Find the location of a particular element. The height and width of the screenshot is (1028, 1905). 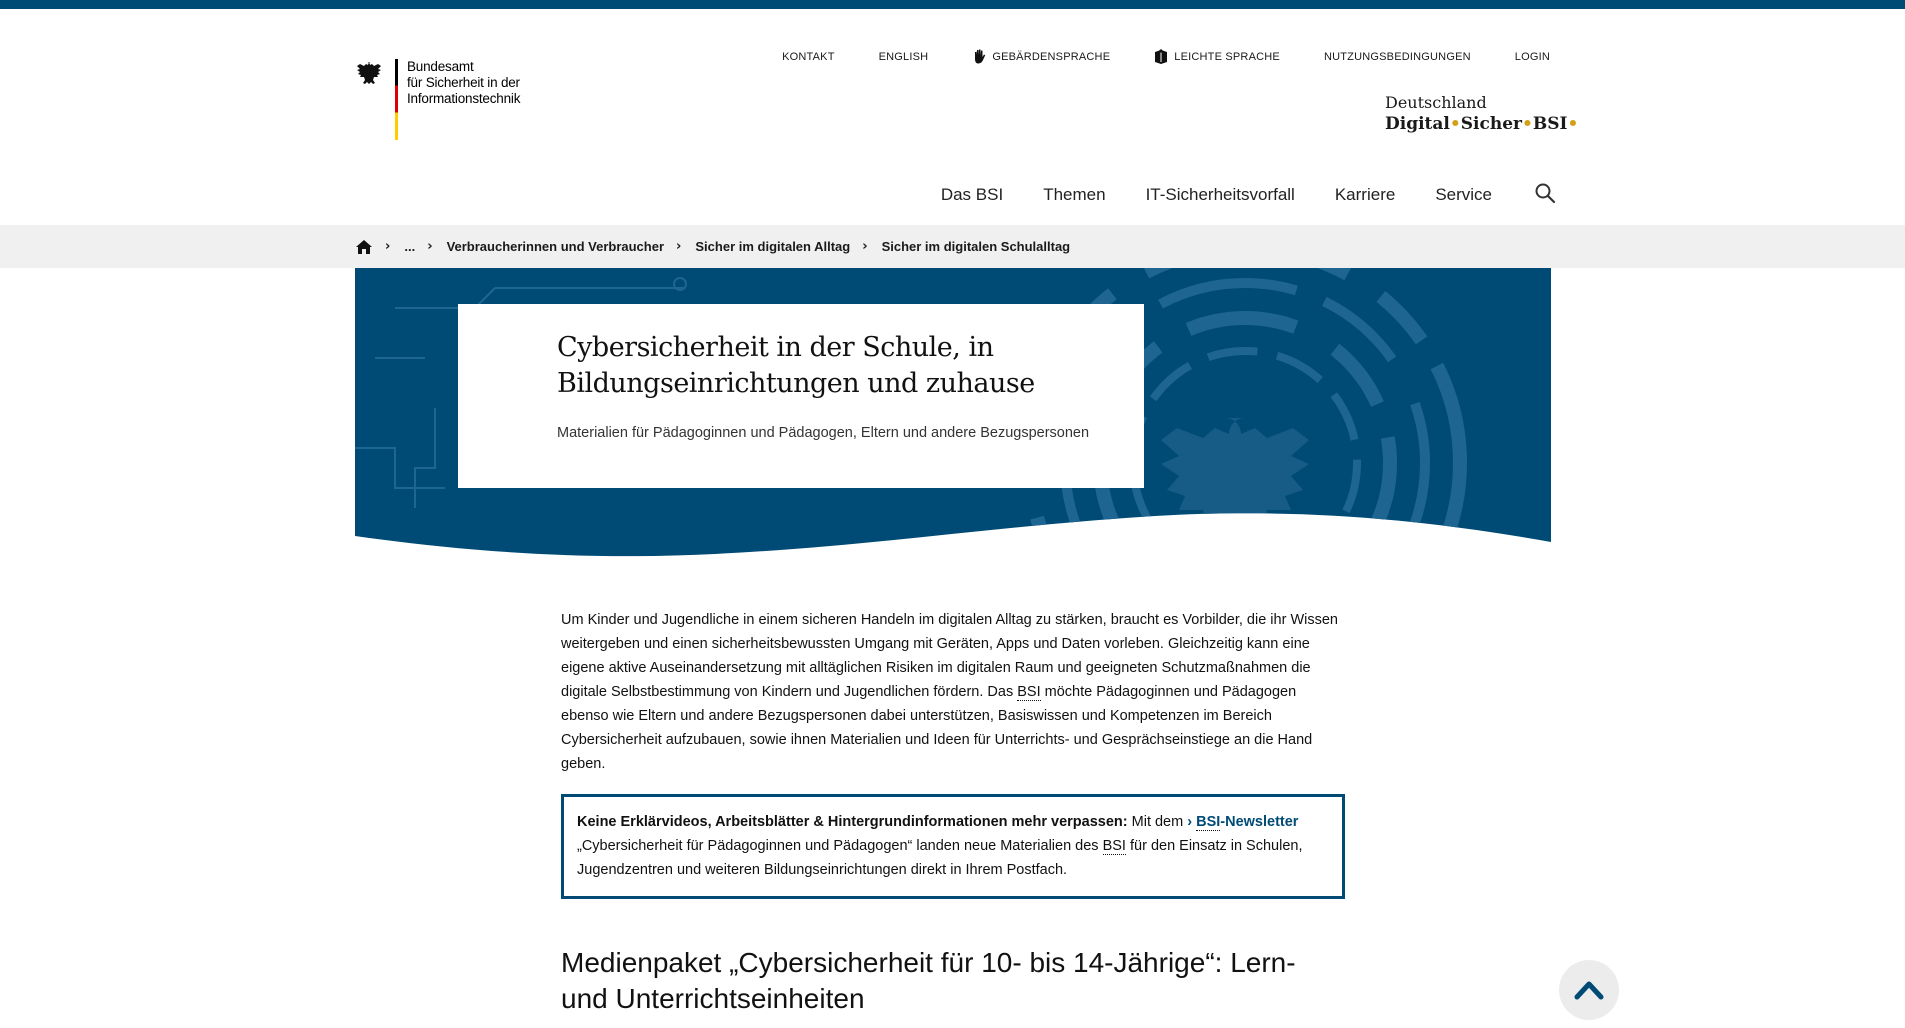

back-to-top-button is located at coordinates (1589, 990).